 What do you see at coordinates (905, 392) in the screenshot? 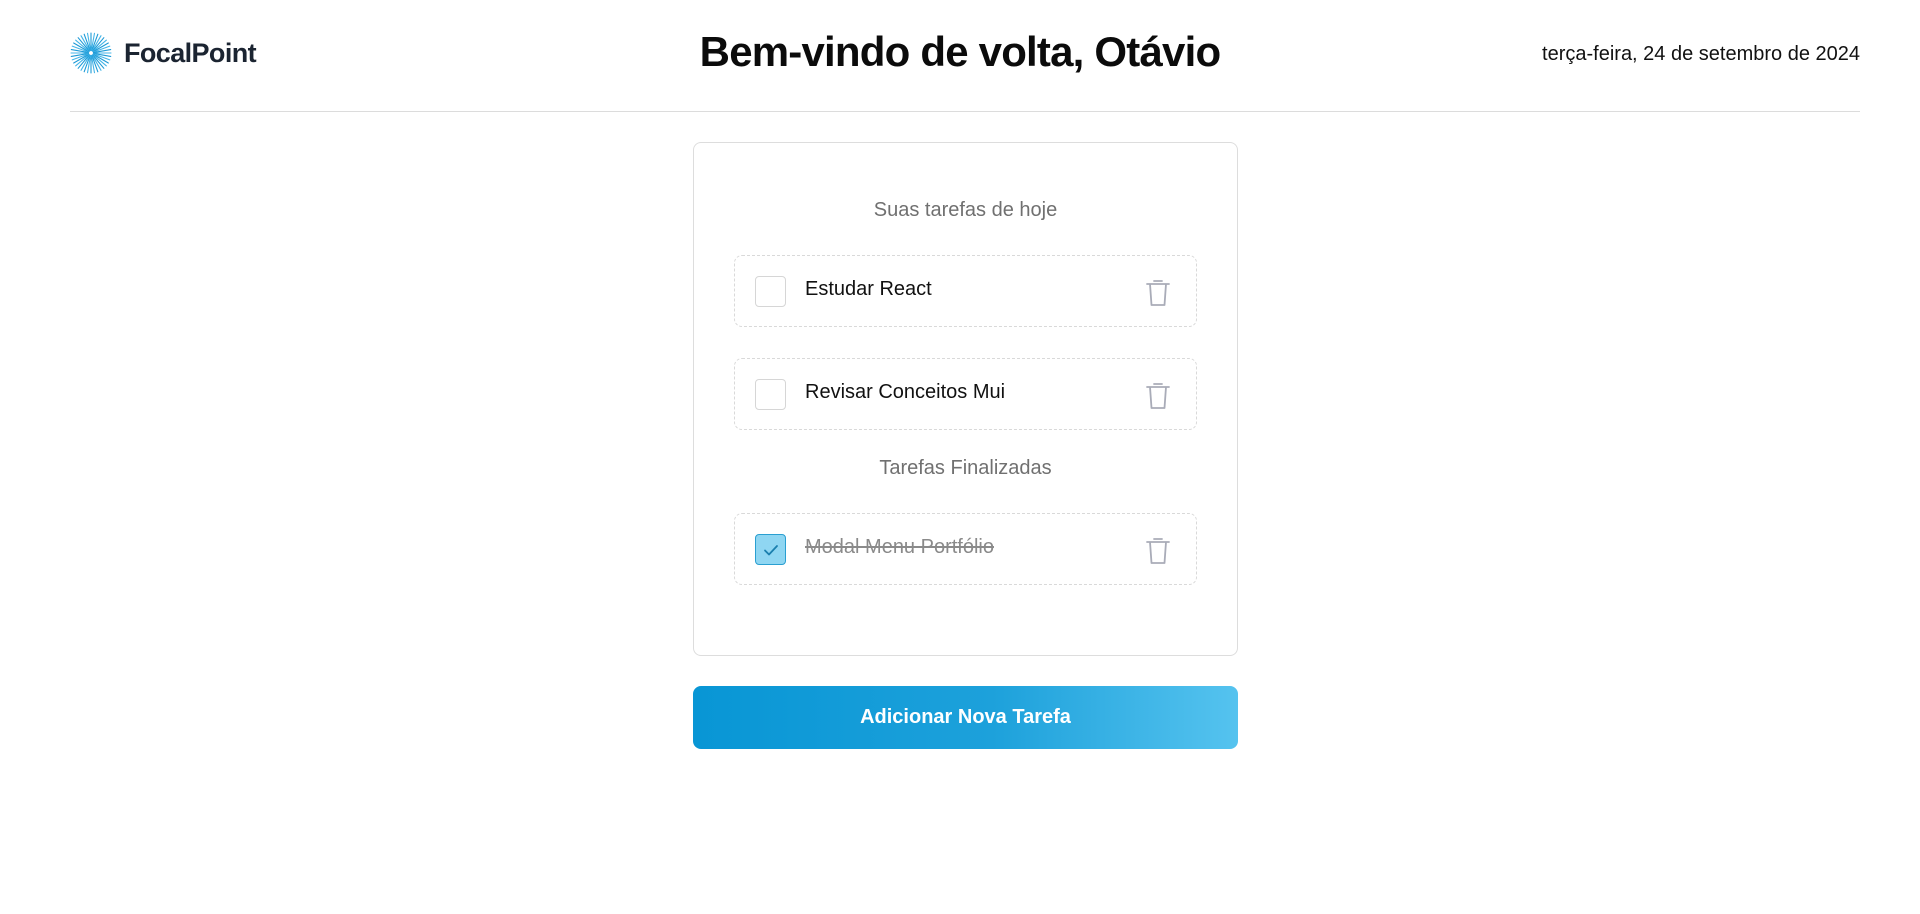
I see `task-label: Revisar Conceitos Mui` at bounding box center [905, 392].